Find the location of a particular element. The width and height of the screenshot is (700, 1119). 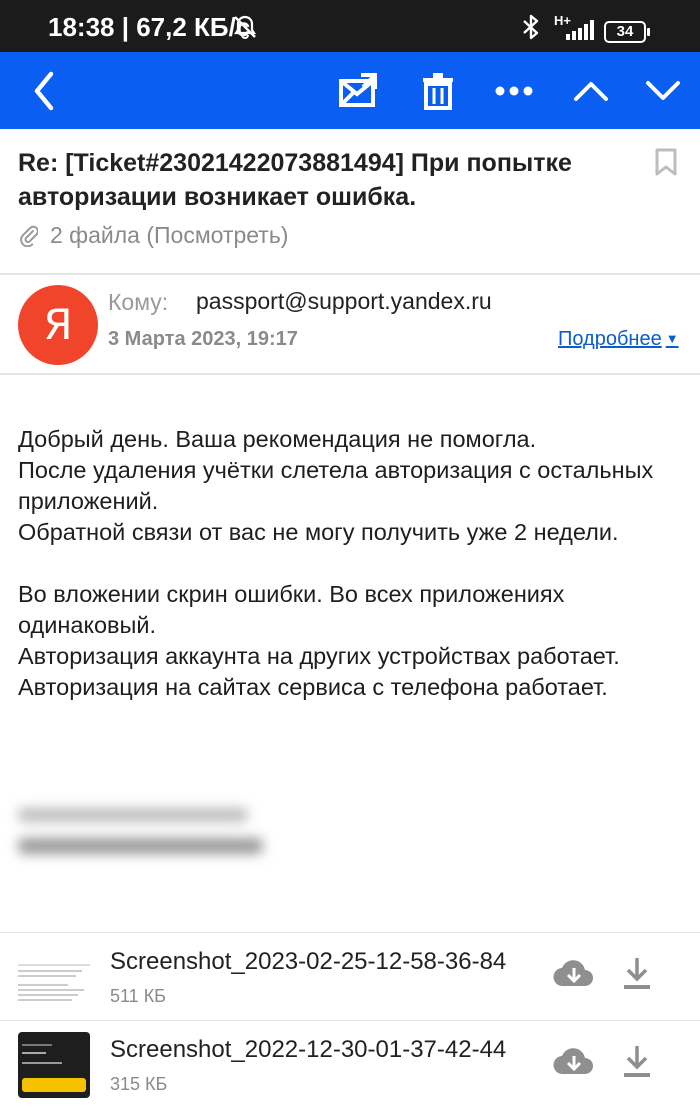

avatar: Я is located at coordinates (58, 325).